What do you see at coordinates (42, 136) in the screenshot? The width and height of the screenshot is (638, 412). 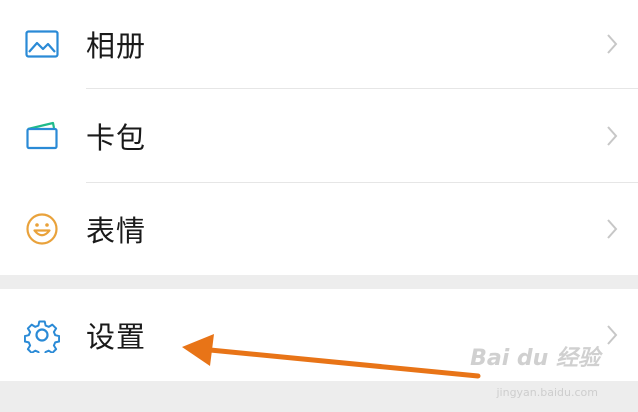 I see `card-wallet-icon` at bounding box center [42, 136].